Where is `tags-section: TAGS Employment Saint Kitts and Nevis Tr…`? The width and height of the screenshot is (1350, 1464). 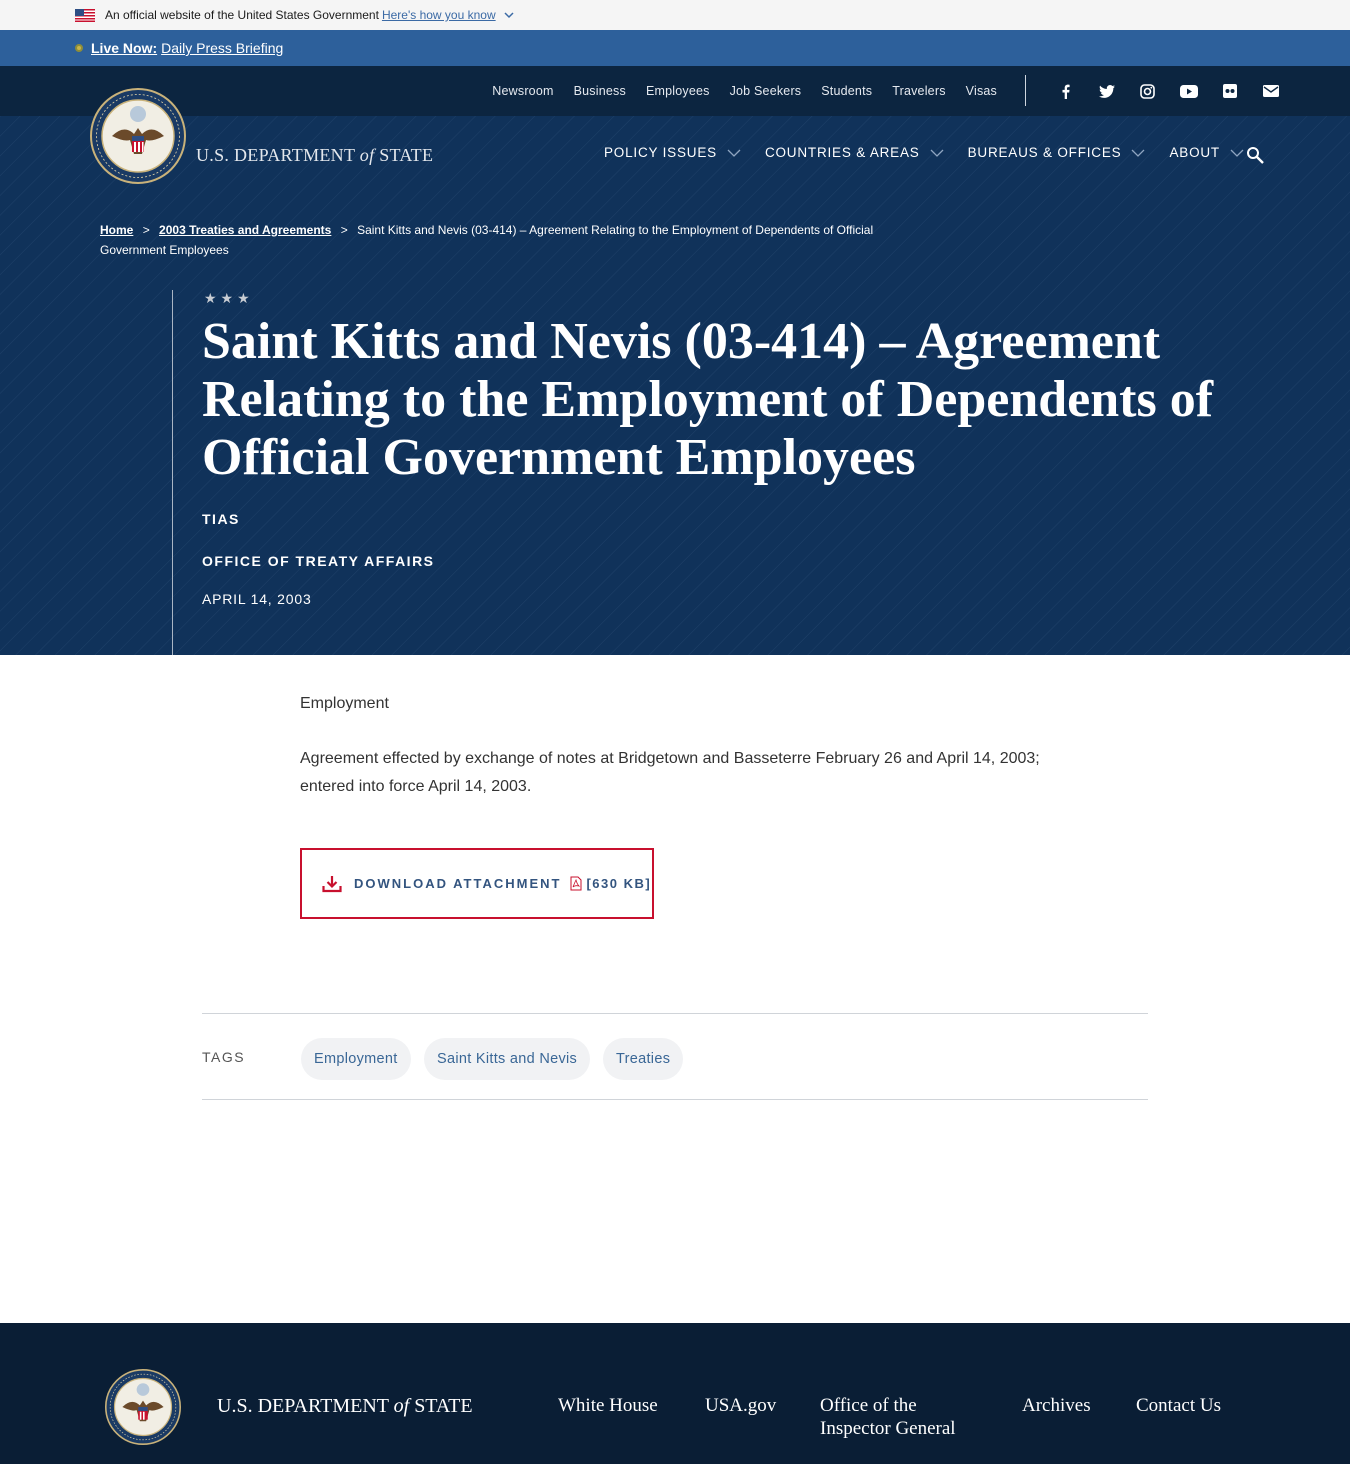 tags-section: TAGS Employment Saint Kitts and Nevis Tr… is located at coordinates (675, 1056).